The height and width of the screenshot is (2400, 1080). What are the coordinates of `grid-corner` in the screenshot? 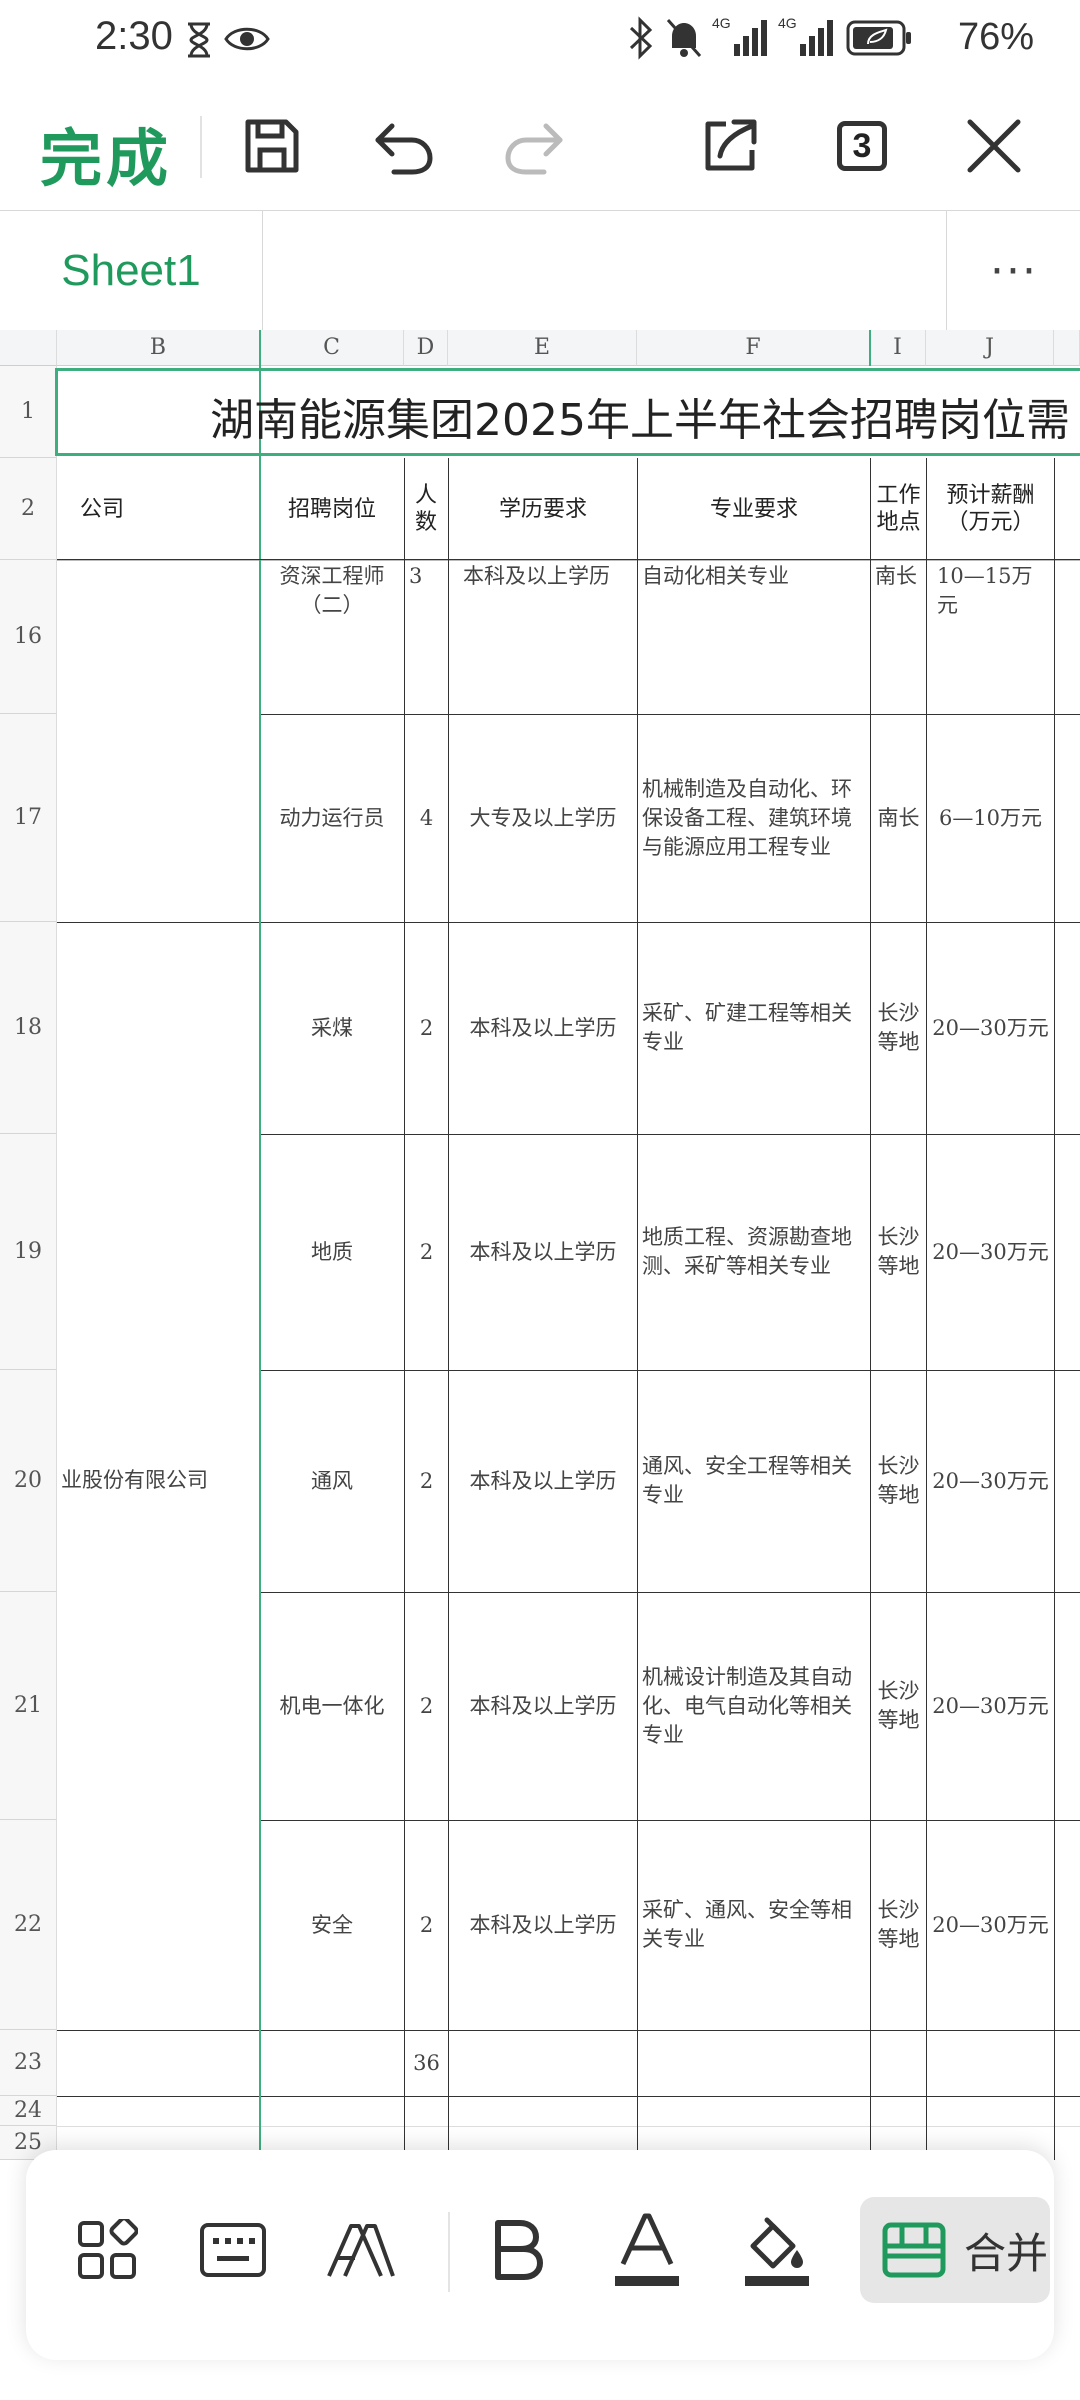 It's located at (28, 348).